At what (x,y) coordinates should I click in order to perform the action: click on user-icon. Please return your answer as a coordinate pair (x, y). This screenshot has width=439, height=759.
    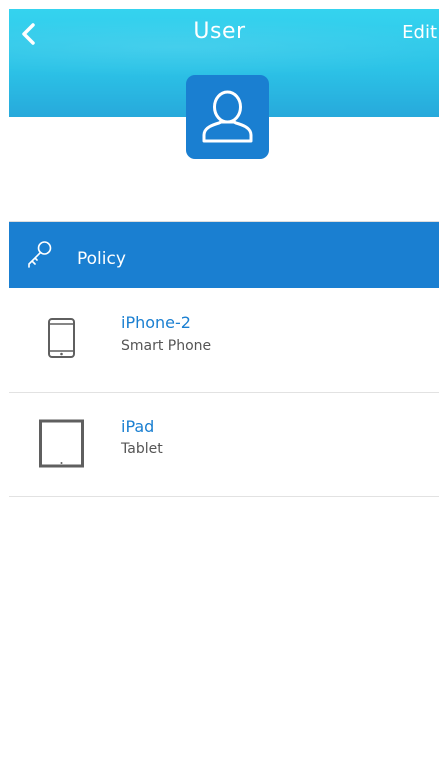
    Looking at the image, I should click on (227, 116).